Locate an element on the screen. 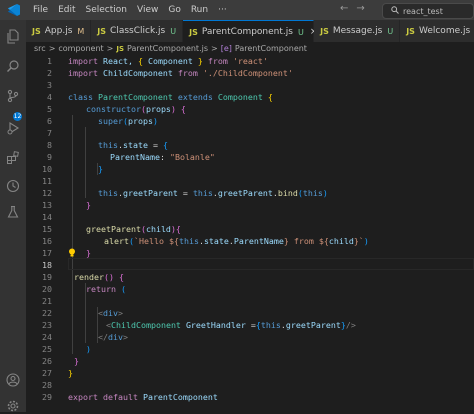  line-number: 19 is located at coordinates (47, 277).